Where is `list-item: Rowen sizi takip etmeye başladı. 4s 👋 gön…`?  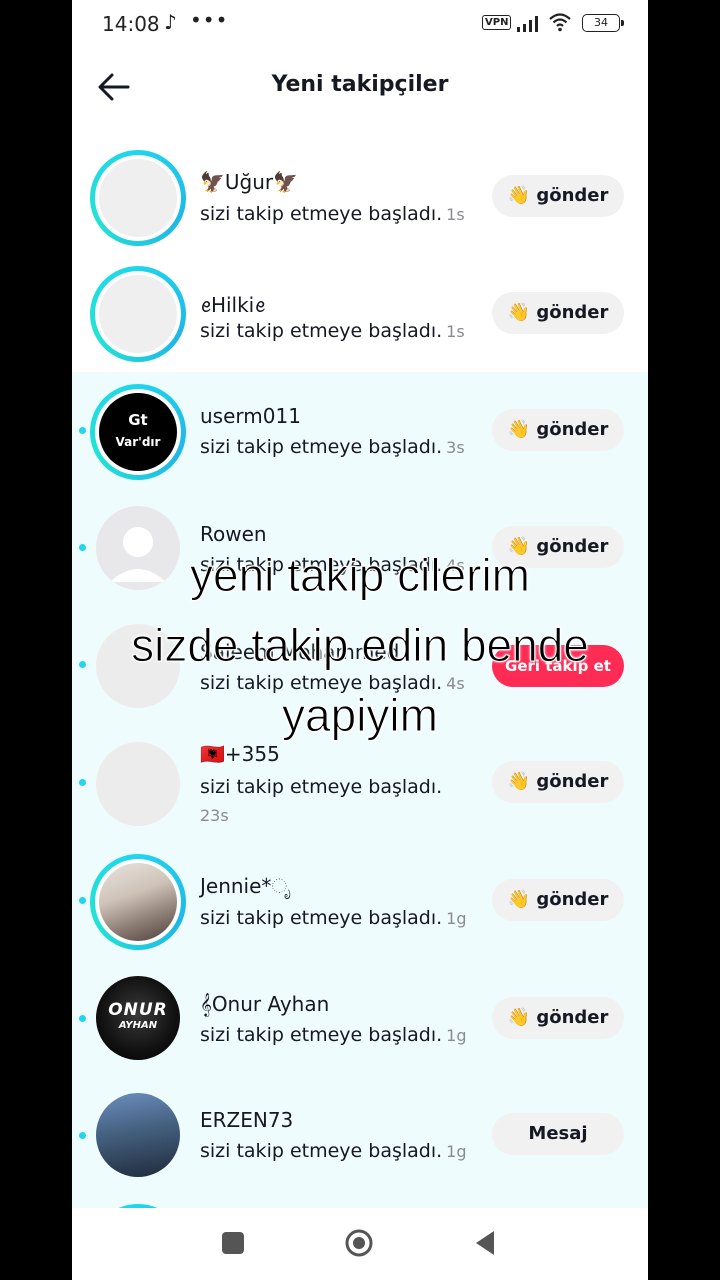 list-item: Rowen sizi takip etmeye başladı. 4s 👋 gön… is located at coordinates (360, 549).